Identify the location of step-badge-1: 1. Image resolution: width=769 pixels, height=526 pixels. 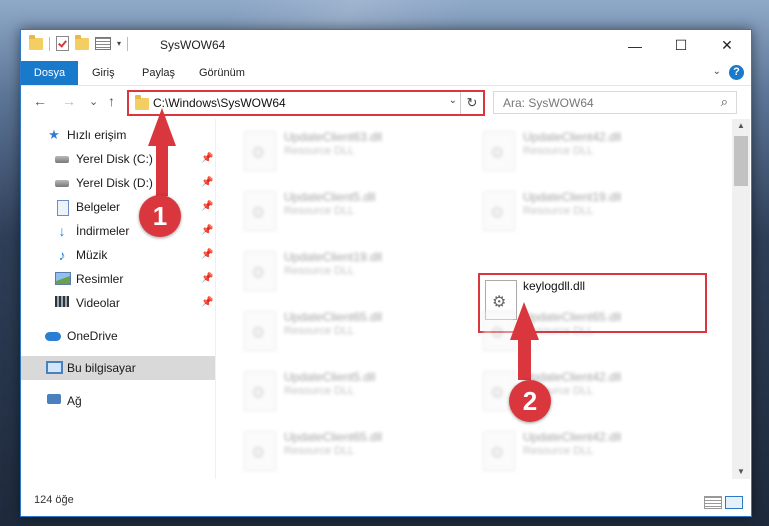
(160, 216).